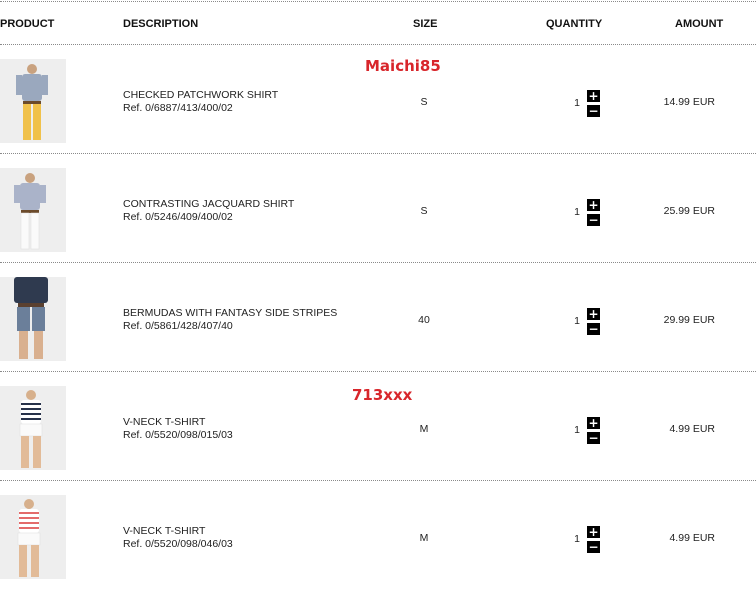  What do you see at coordinates (33, 101) in the screenshot?
I see `product-image-man-yellow-trousers` at bounding box center [33, 101].